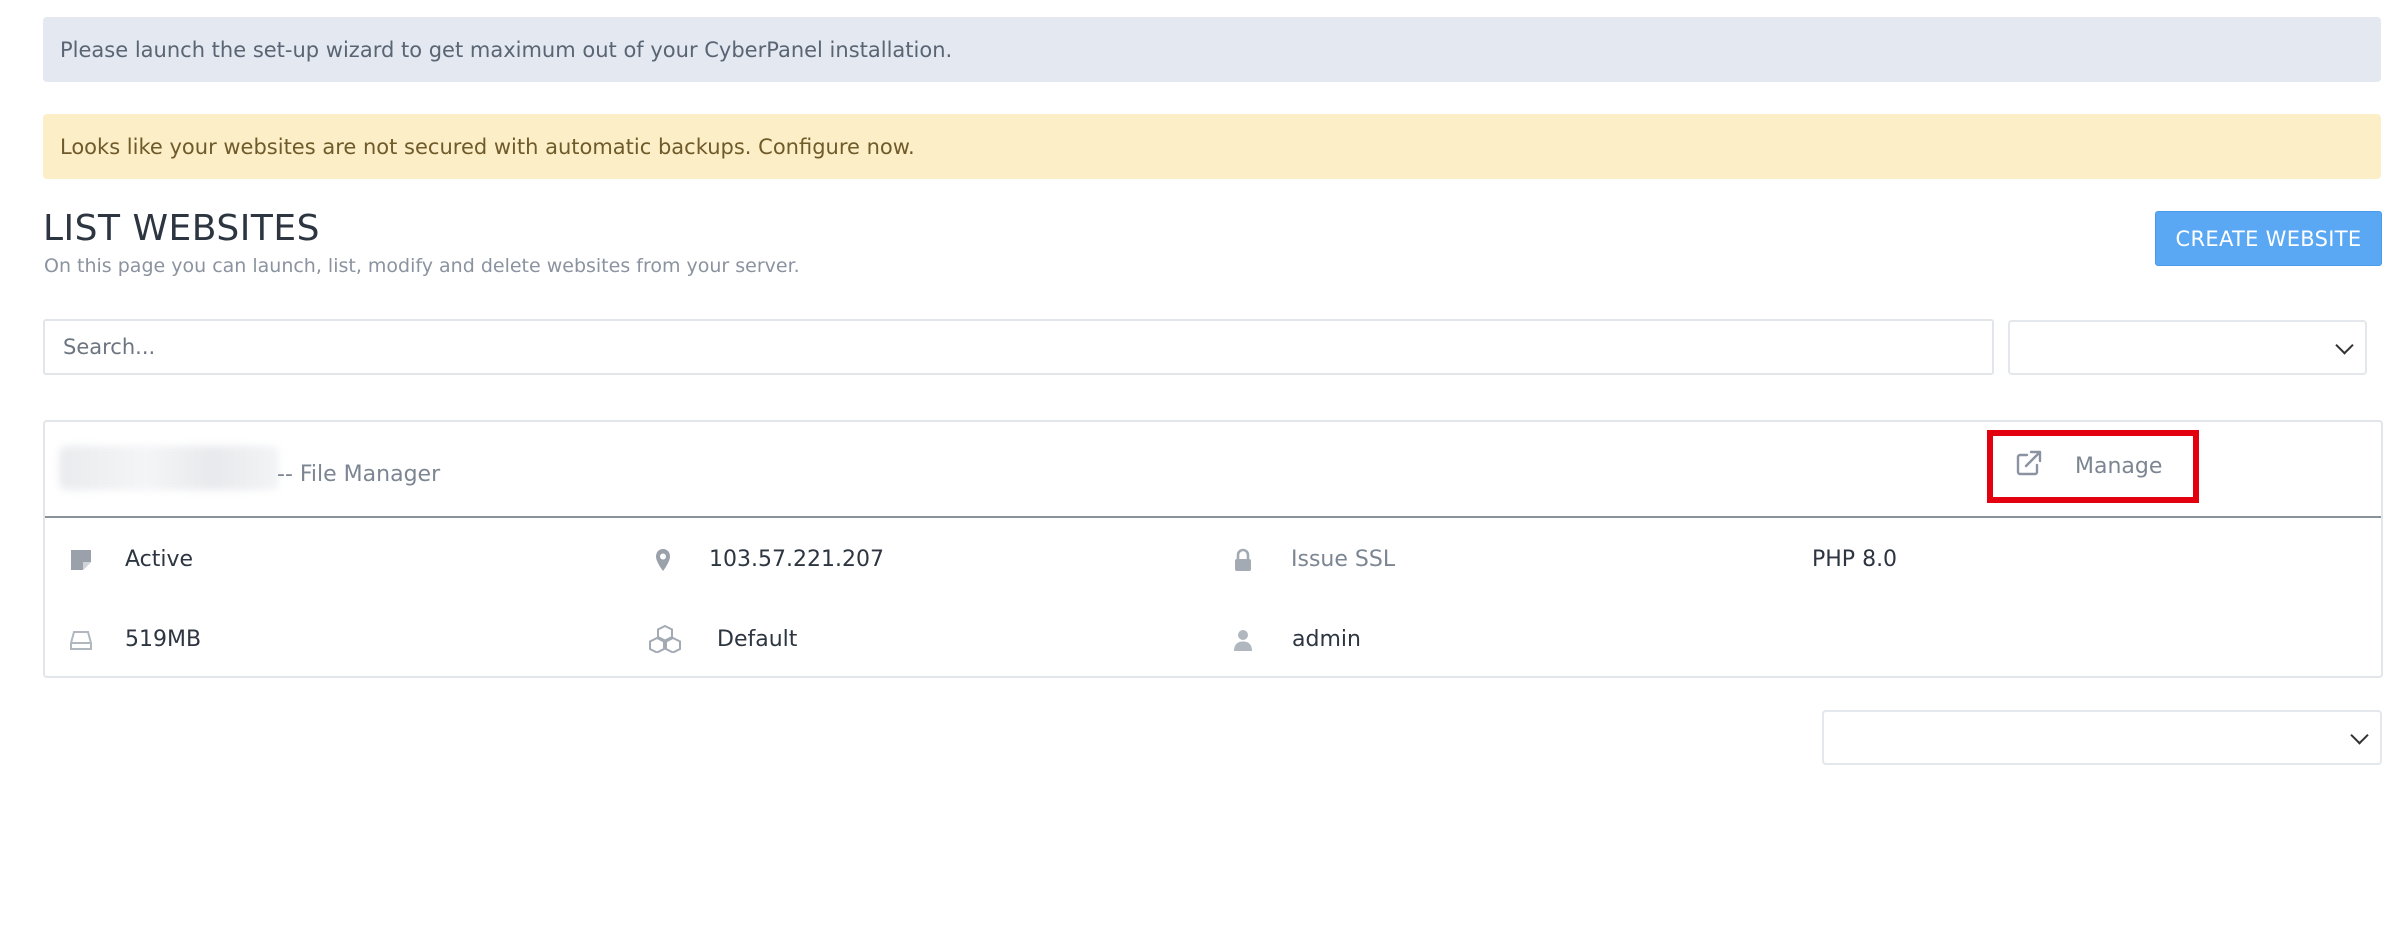  I want to click on disk-usage-value: 519MB, so click(163, 639).